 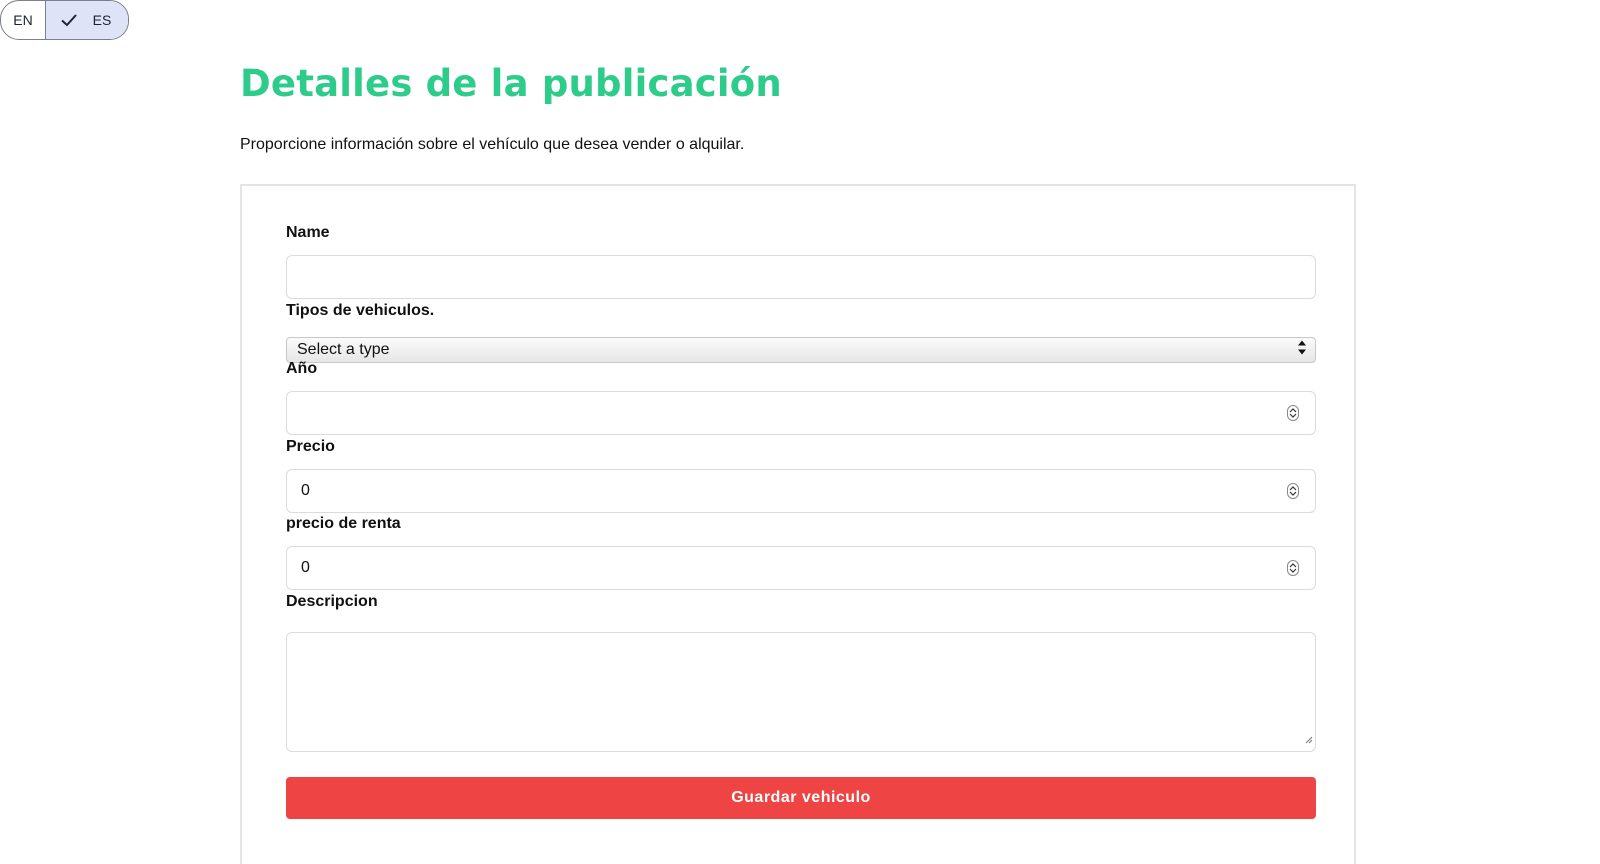 What do you see at coordinates (801, 491) in the screenshot?
I see `price-input: 0` at bounding box center [801, 491].